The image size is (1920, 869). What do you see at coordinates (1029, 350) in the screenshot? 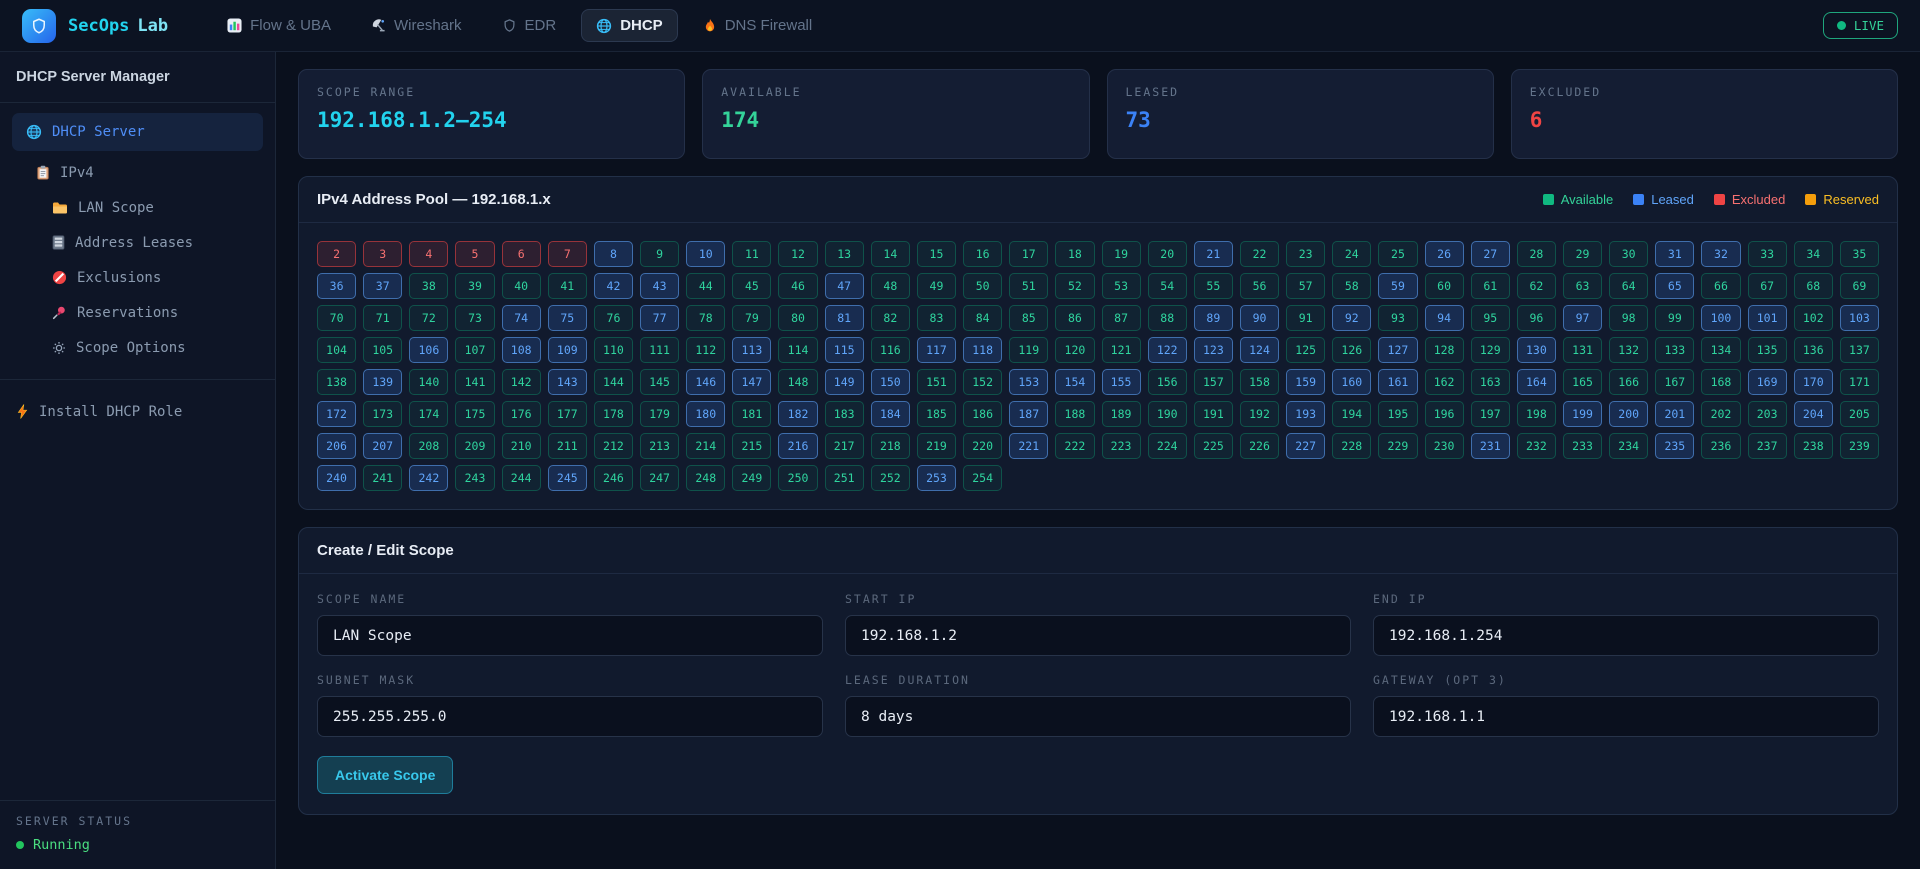
I see `ip-cell-119: 119` at bounding box center [1029, 350].